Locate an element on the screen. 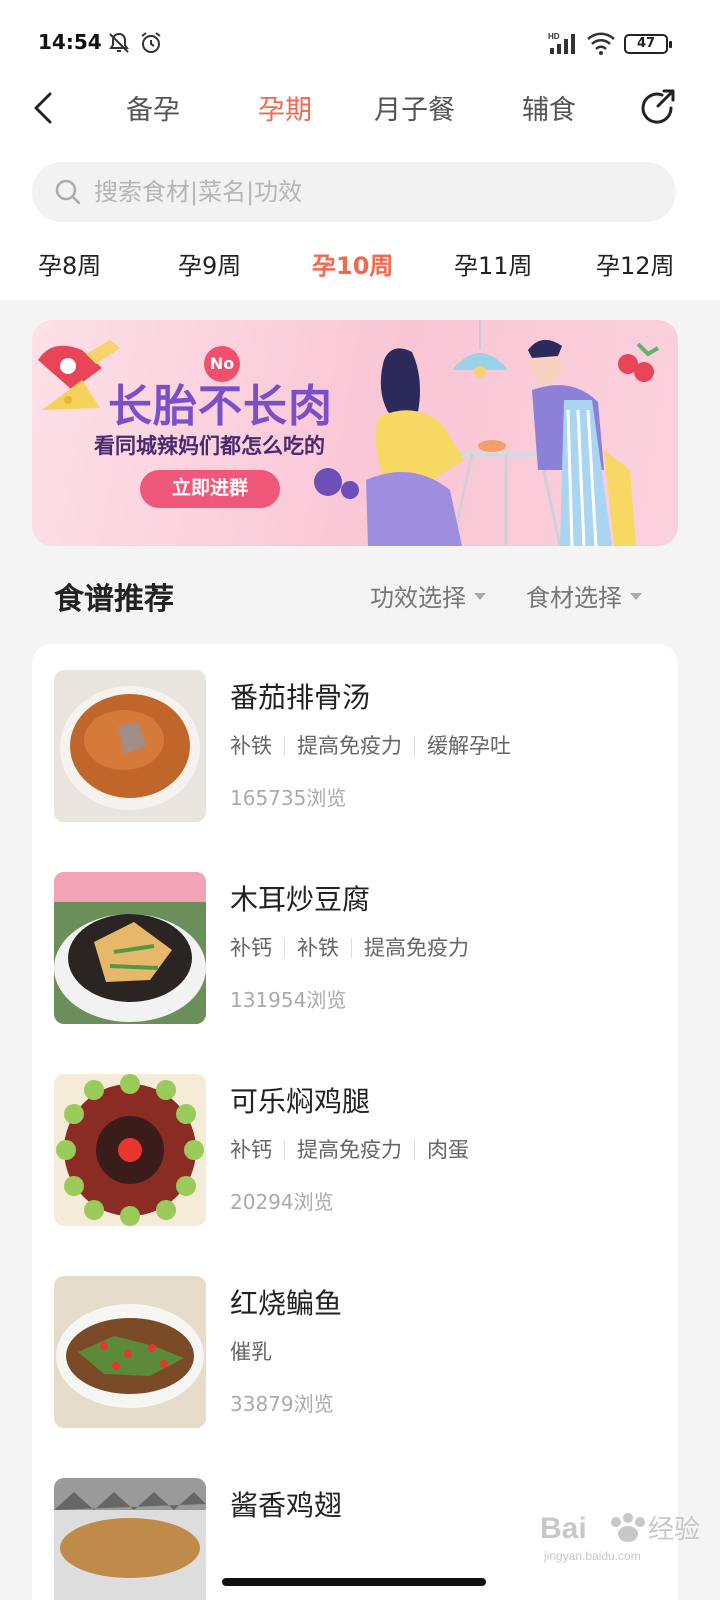  effect-filter-label: 功效选择 is located at coordinates (418, 598).